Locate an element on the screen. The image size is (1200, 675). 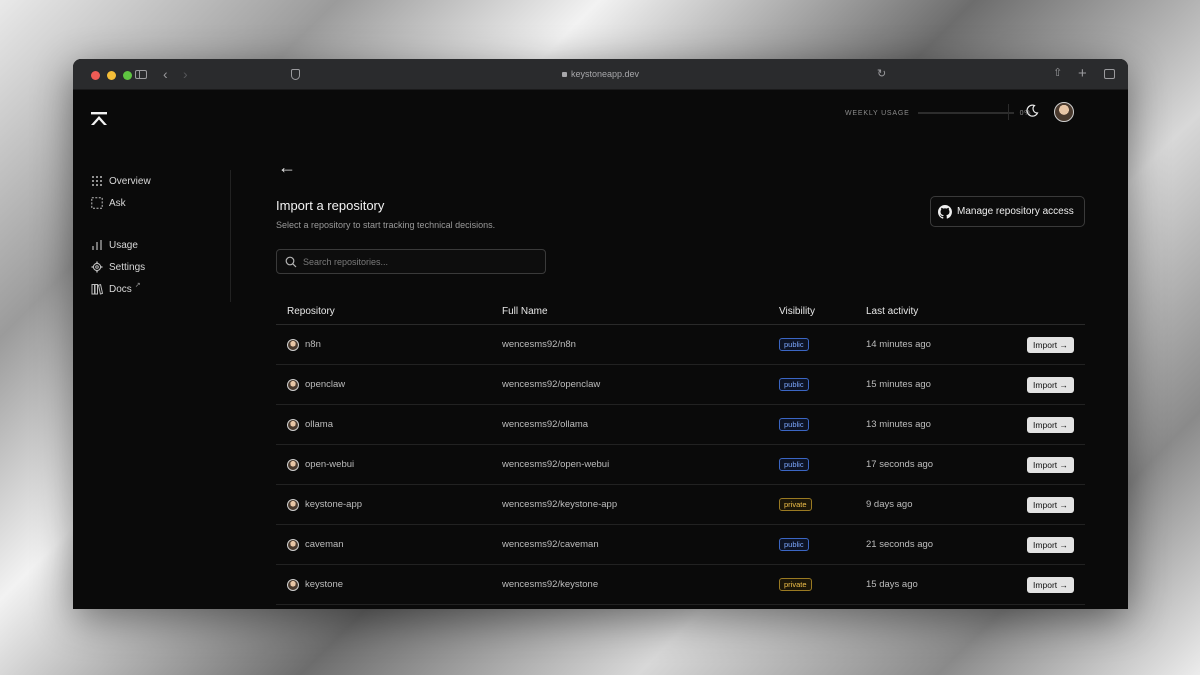
manage-repository-access-button: Manage repository access is located at coordinates (1007, 211).